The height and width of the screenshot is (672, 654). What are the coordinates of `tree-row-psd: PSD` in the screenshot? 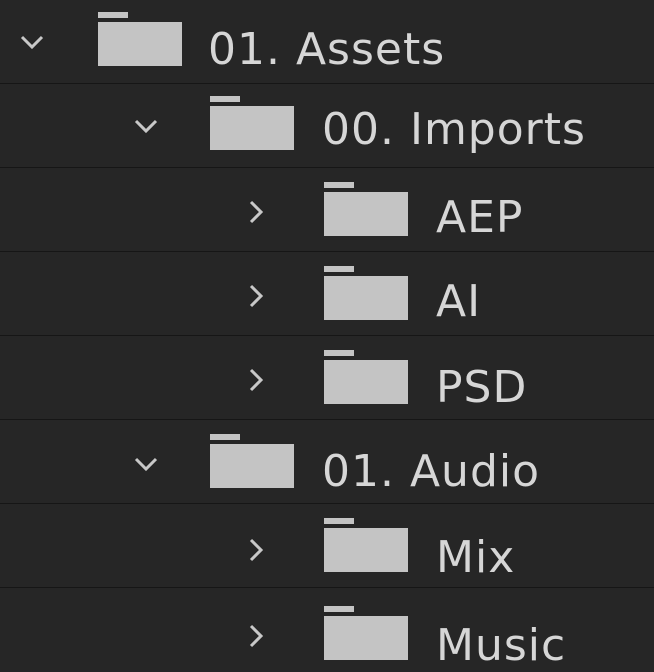 It's located at (327, 378).